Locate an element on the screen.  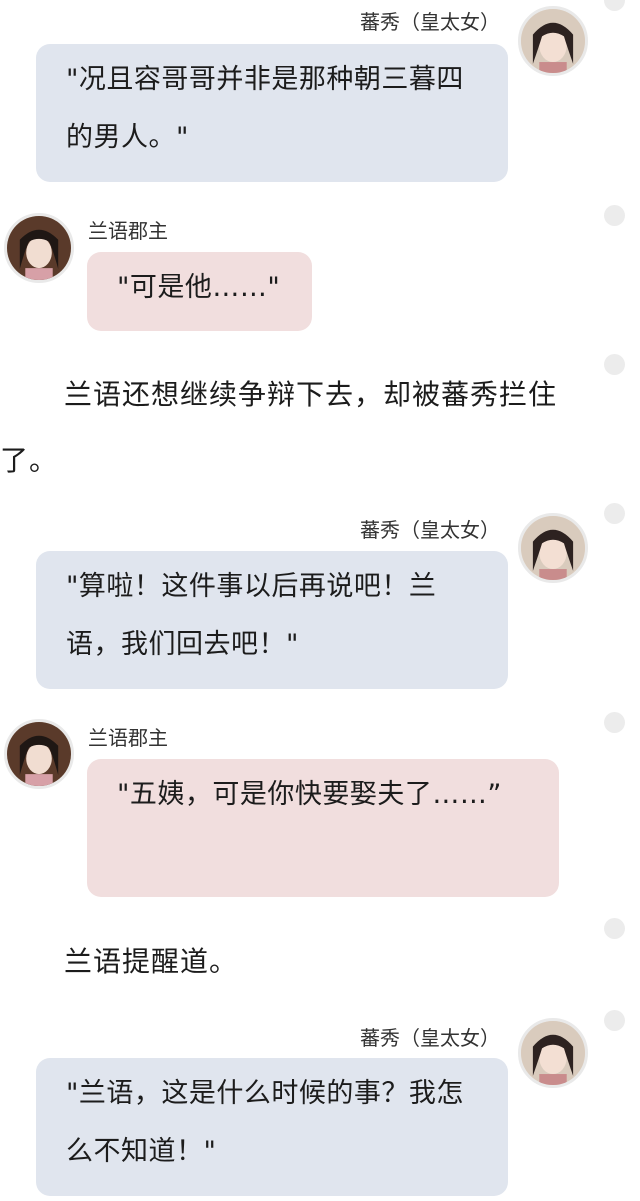
narration-text: 兰语还想继续争辩下去，却被蕃秀拦住了。 is located at coordinates (279, 427).